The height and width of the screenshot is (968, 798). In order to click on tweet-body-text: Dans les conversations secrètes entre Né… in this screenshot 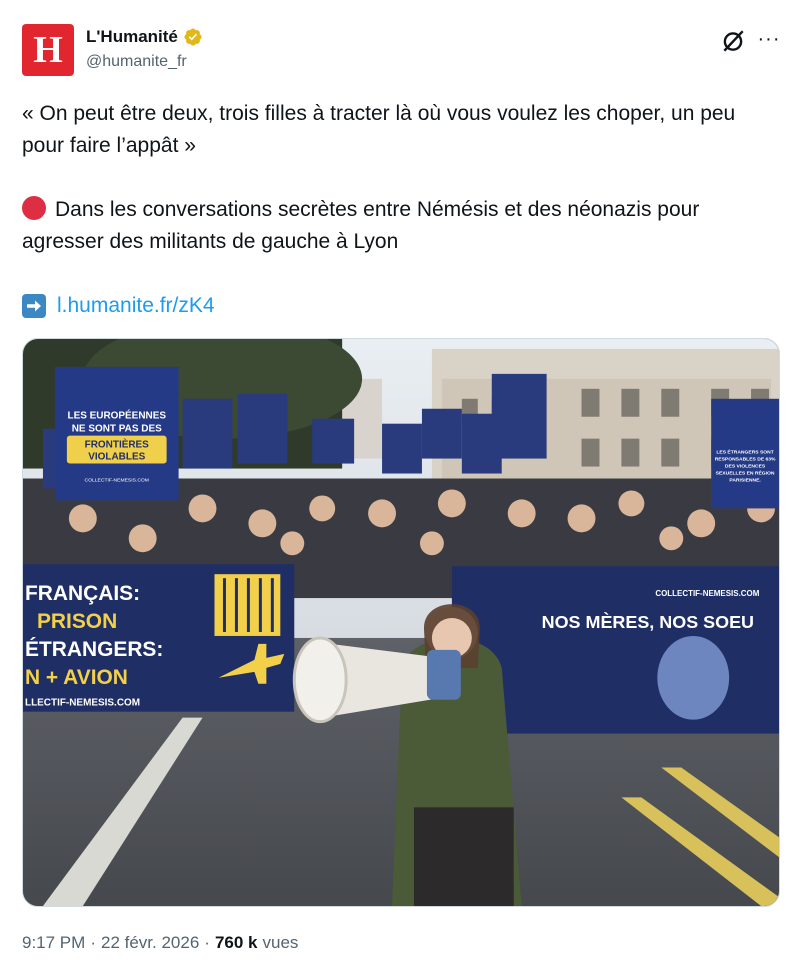, I will do `click(364, 225)`.